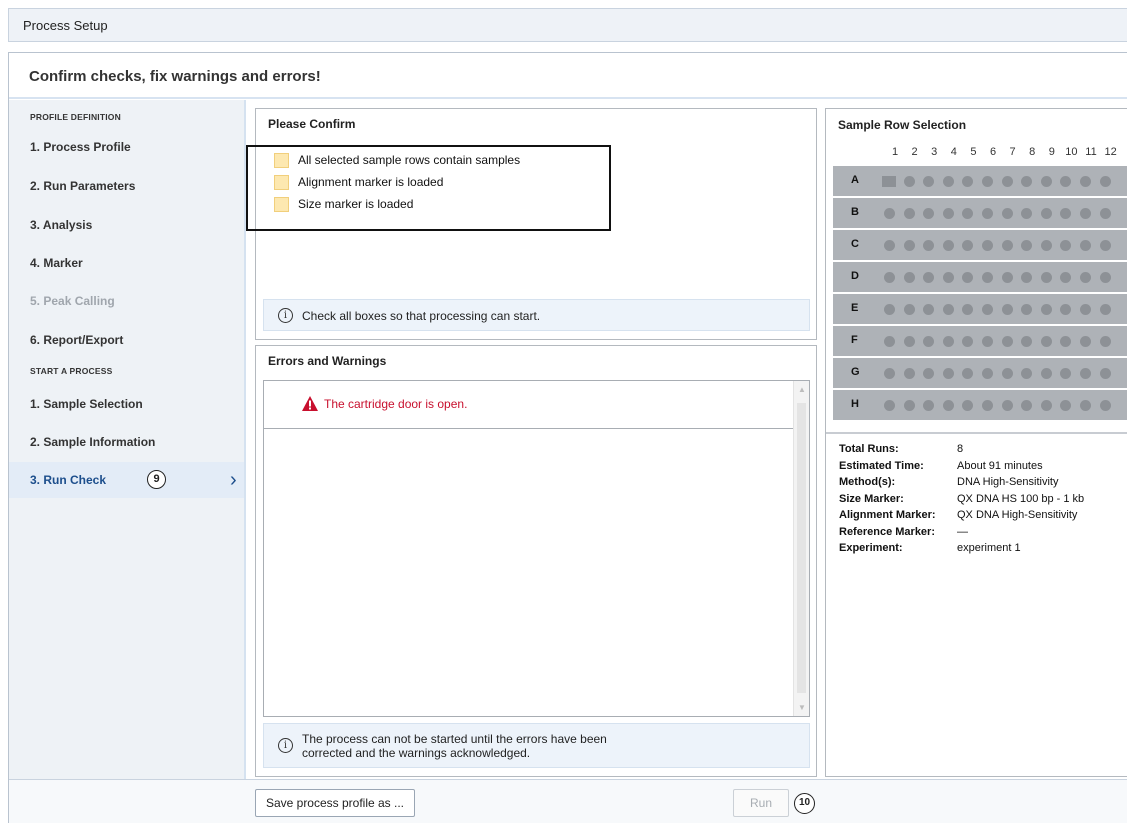 This screenshot has width=1127, height=823. Describe the element at coordinates (980, 405) in the screenshot. I see `plate-row-h: H` at that location.